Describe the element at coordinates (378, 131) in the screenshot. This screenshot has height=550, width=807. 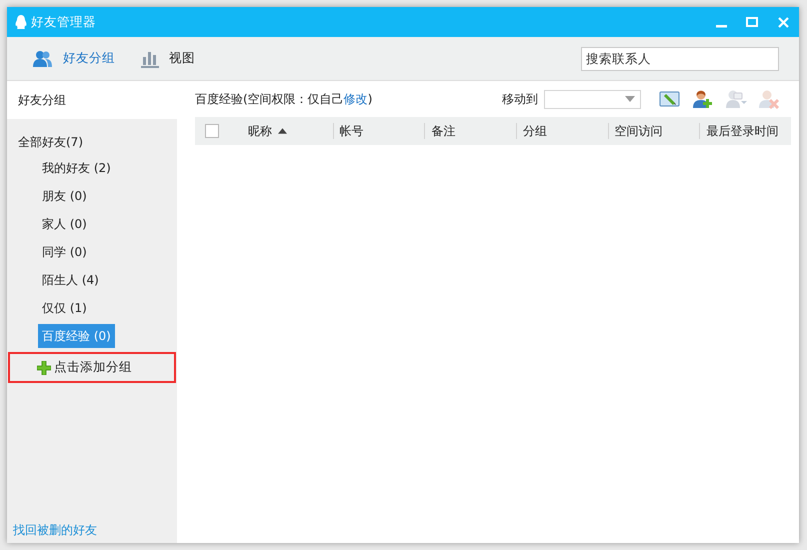
I see `column-header: 帐号` at that location.